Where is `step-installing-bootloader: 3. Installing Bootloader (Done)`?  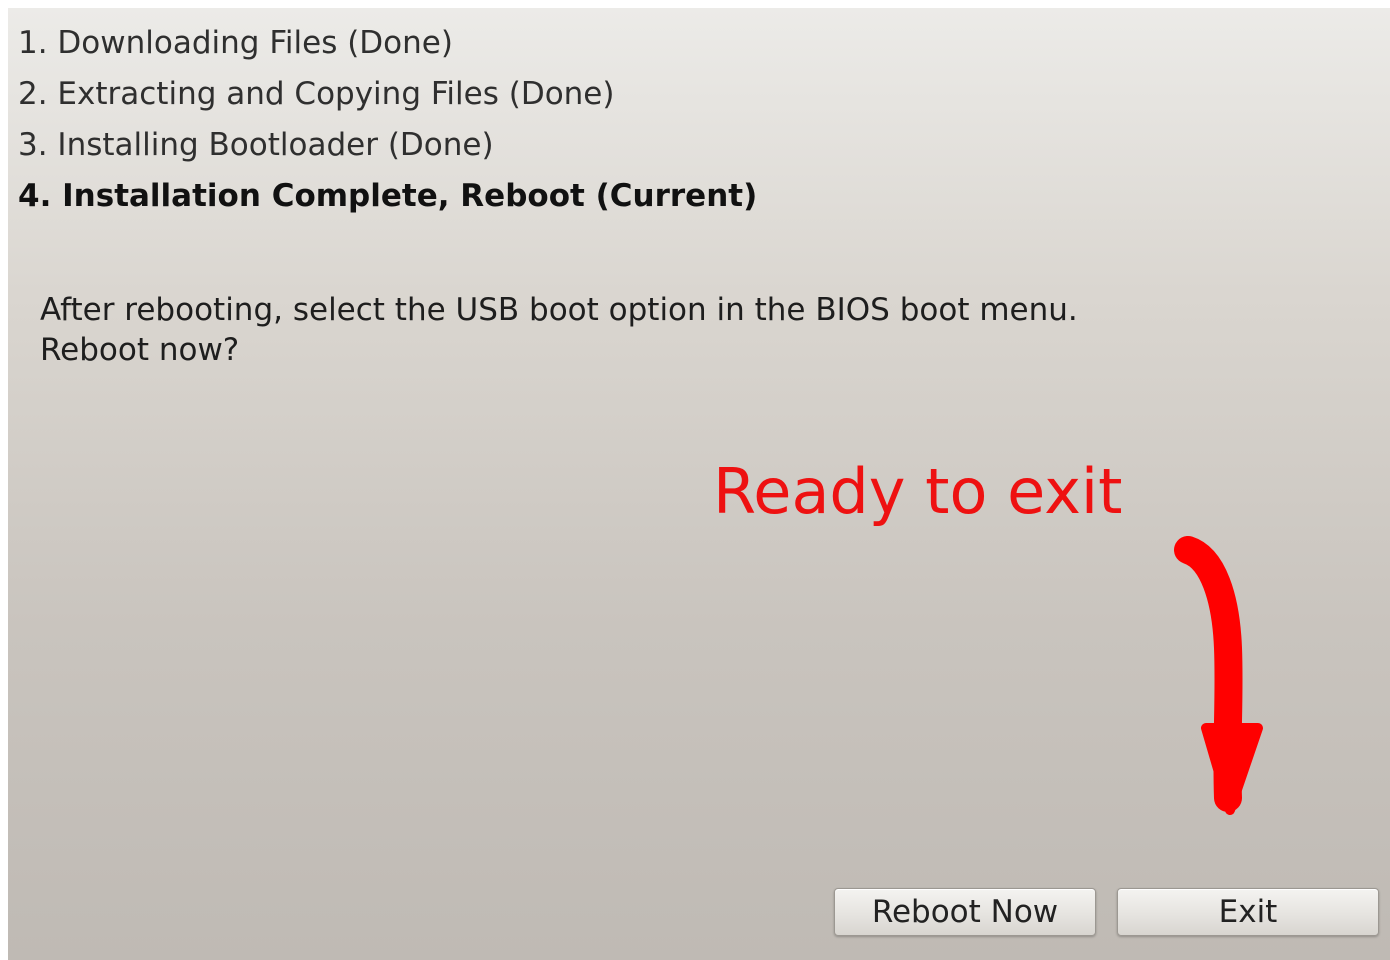 step-installing-bootloader: 3. Installing Bootloader (Done) is located at coordinates (256, 145).